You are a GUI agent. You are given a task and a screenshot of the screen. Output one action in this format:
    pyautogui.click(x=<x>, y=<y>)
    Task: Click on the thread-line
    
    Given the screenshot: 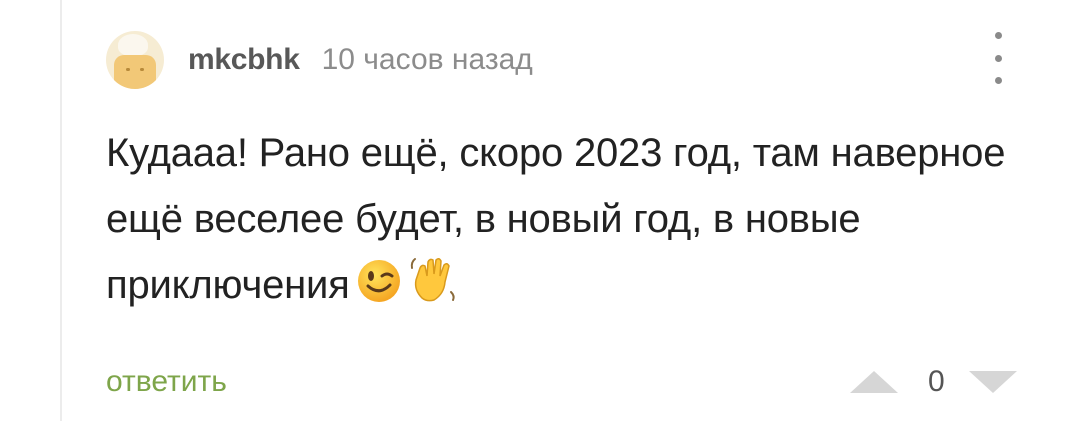 What is the action you would take?
    pyautogui.click(x=61, y=210)
    